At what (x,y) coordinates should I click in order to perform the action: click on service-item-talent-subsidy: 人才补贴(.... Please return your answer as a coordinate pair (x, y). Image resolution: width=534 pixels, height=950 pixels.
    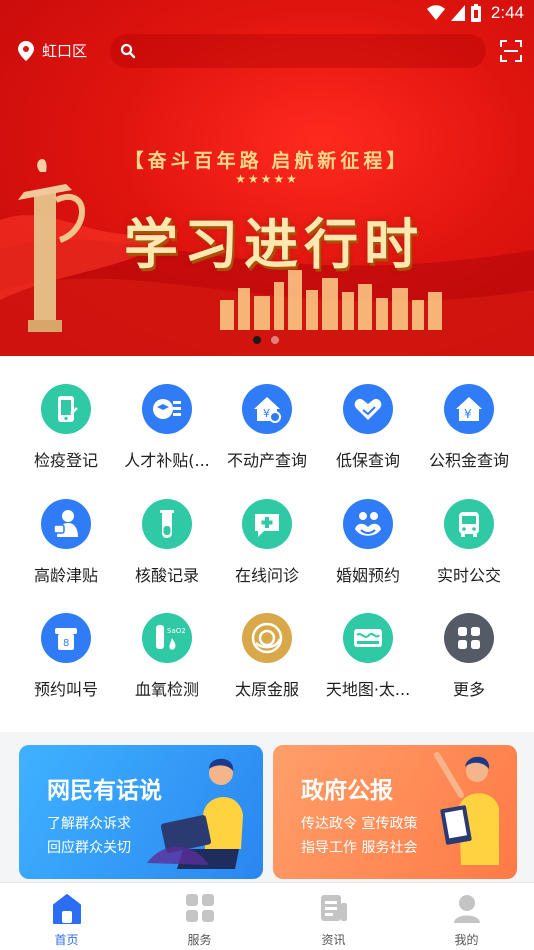
    Looking at the image, I should click on (167, 434).